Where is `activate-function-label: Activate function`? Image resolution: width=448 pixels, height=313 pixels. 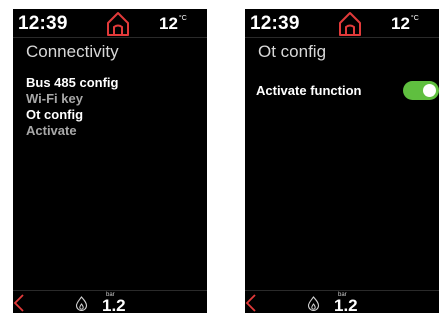 activate-function-label: Activate function is located at coordinates (309, 90).